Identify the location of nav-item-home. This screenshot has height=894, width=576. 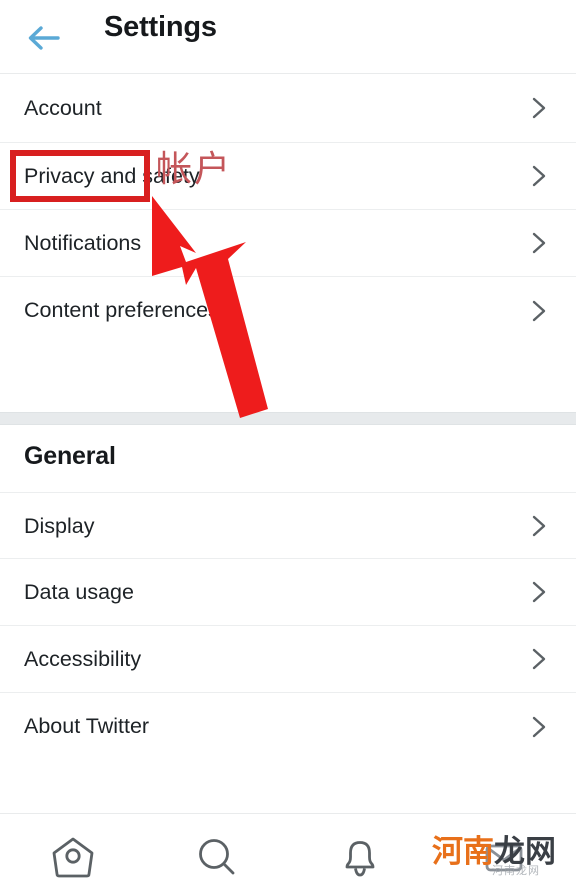
(73, 858).